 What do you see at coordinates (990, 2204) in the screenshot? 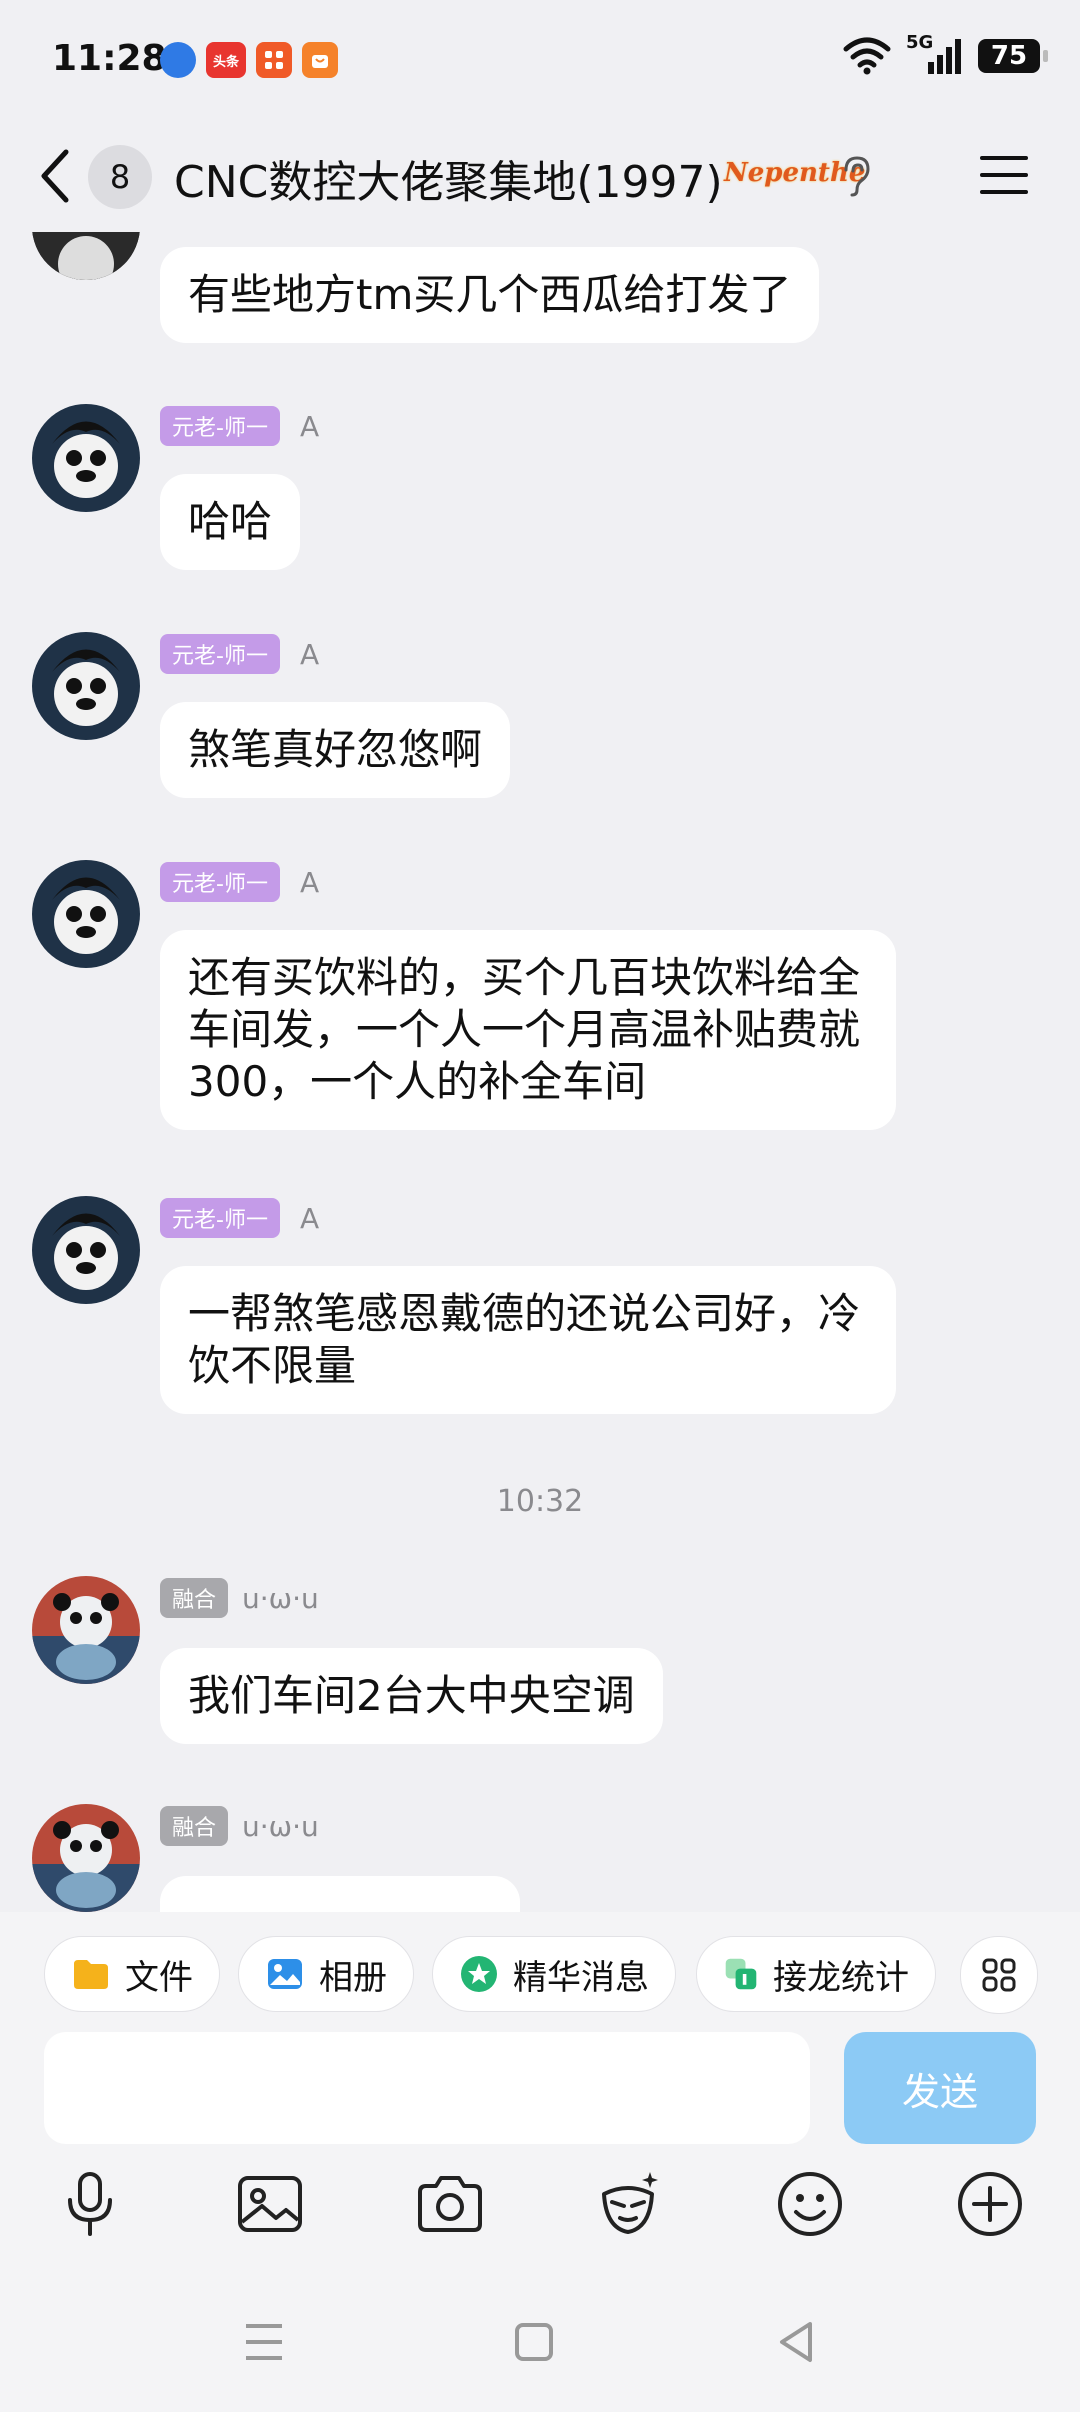
I see `plus-icon` at bounding box center [990, 2204].